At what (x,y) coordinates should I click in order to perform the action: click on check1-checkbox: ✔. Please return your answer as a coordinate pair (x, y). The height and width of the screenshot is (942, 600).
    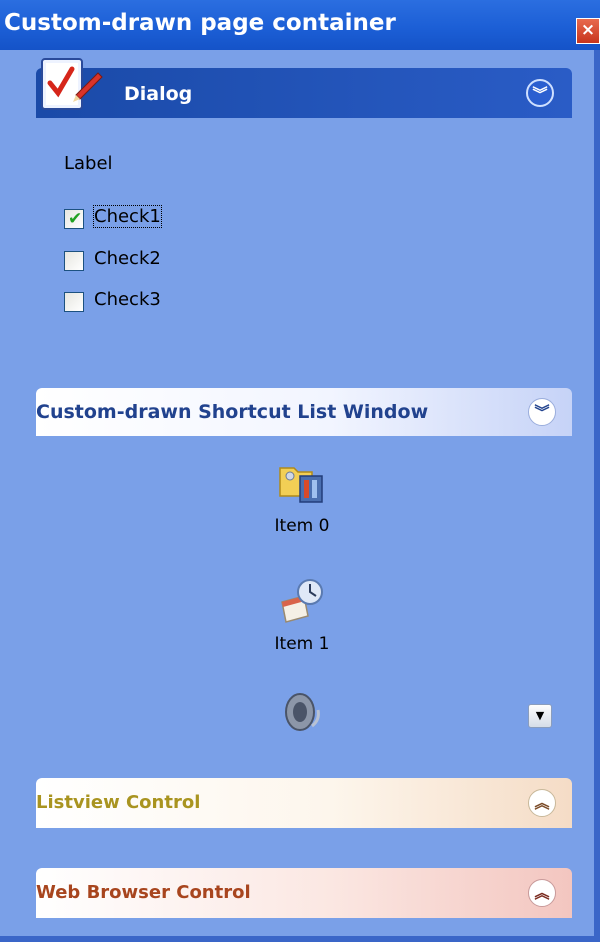
    Looking at the image, I should click on (74, 219).